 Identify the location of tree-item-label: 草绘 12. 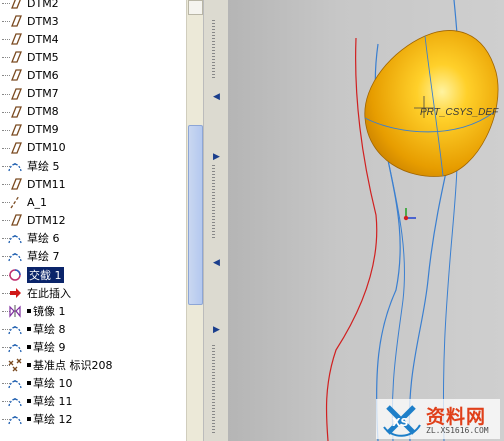
(53, 420).